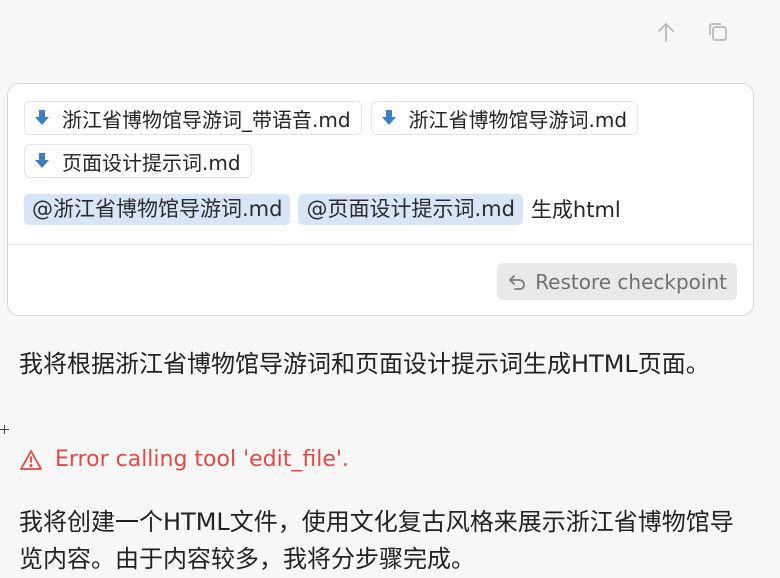  Describe the element at coordinates (575, 209) in the screenshot. I see `prompt-text: 生成html` at that location.